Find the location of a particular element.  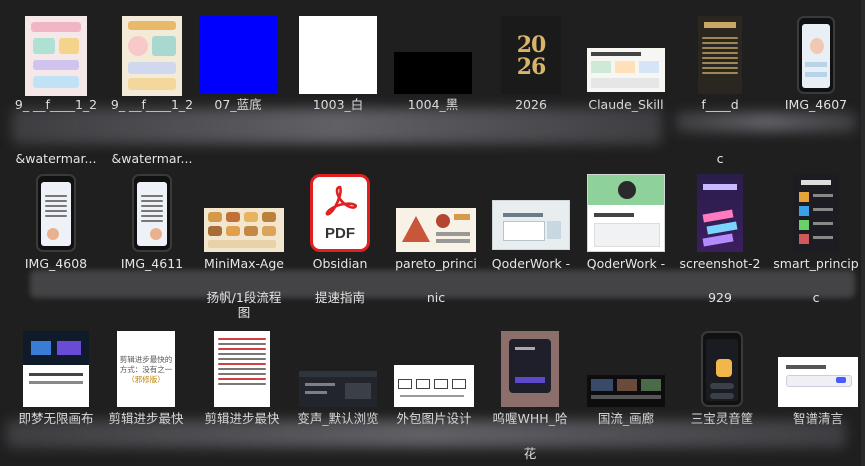

file-item: 2026 2026 is located at coordinates (531, 60).